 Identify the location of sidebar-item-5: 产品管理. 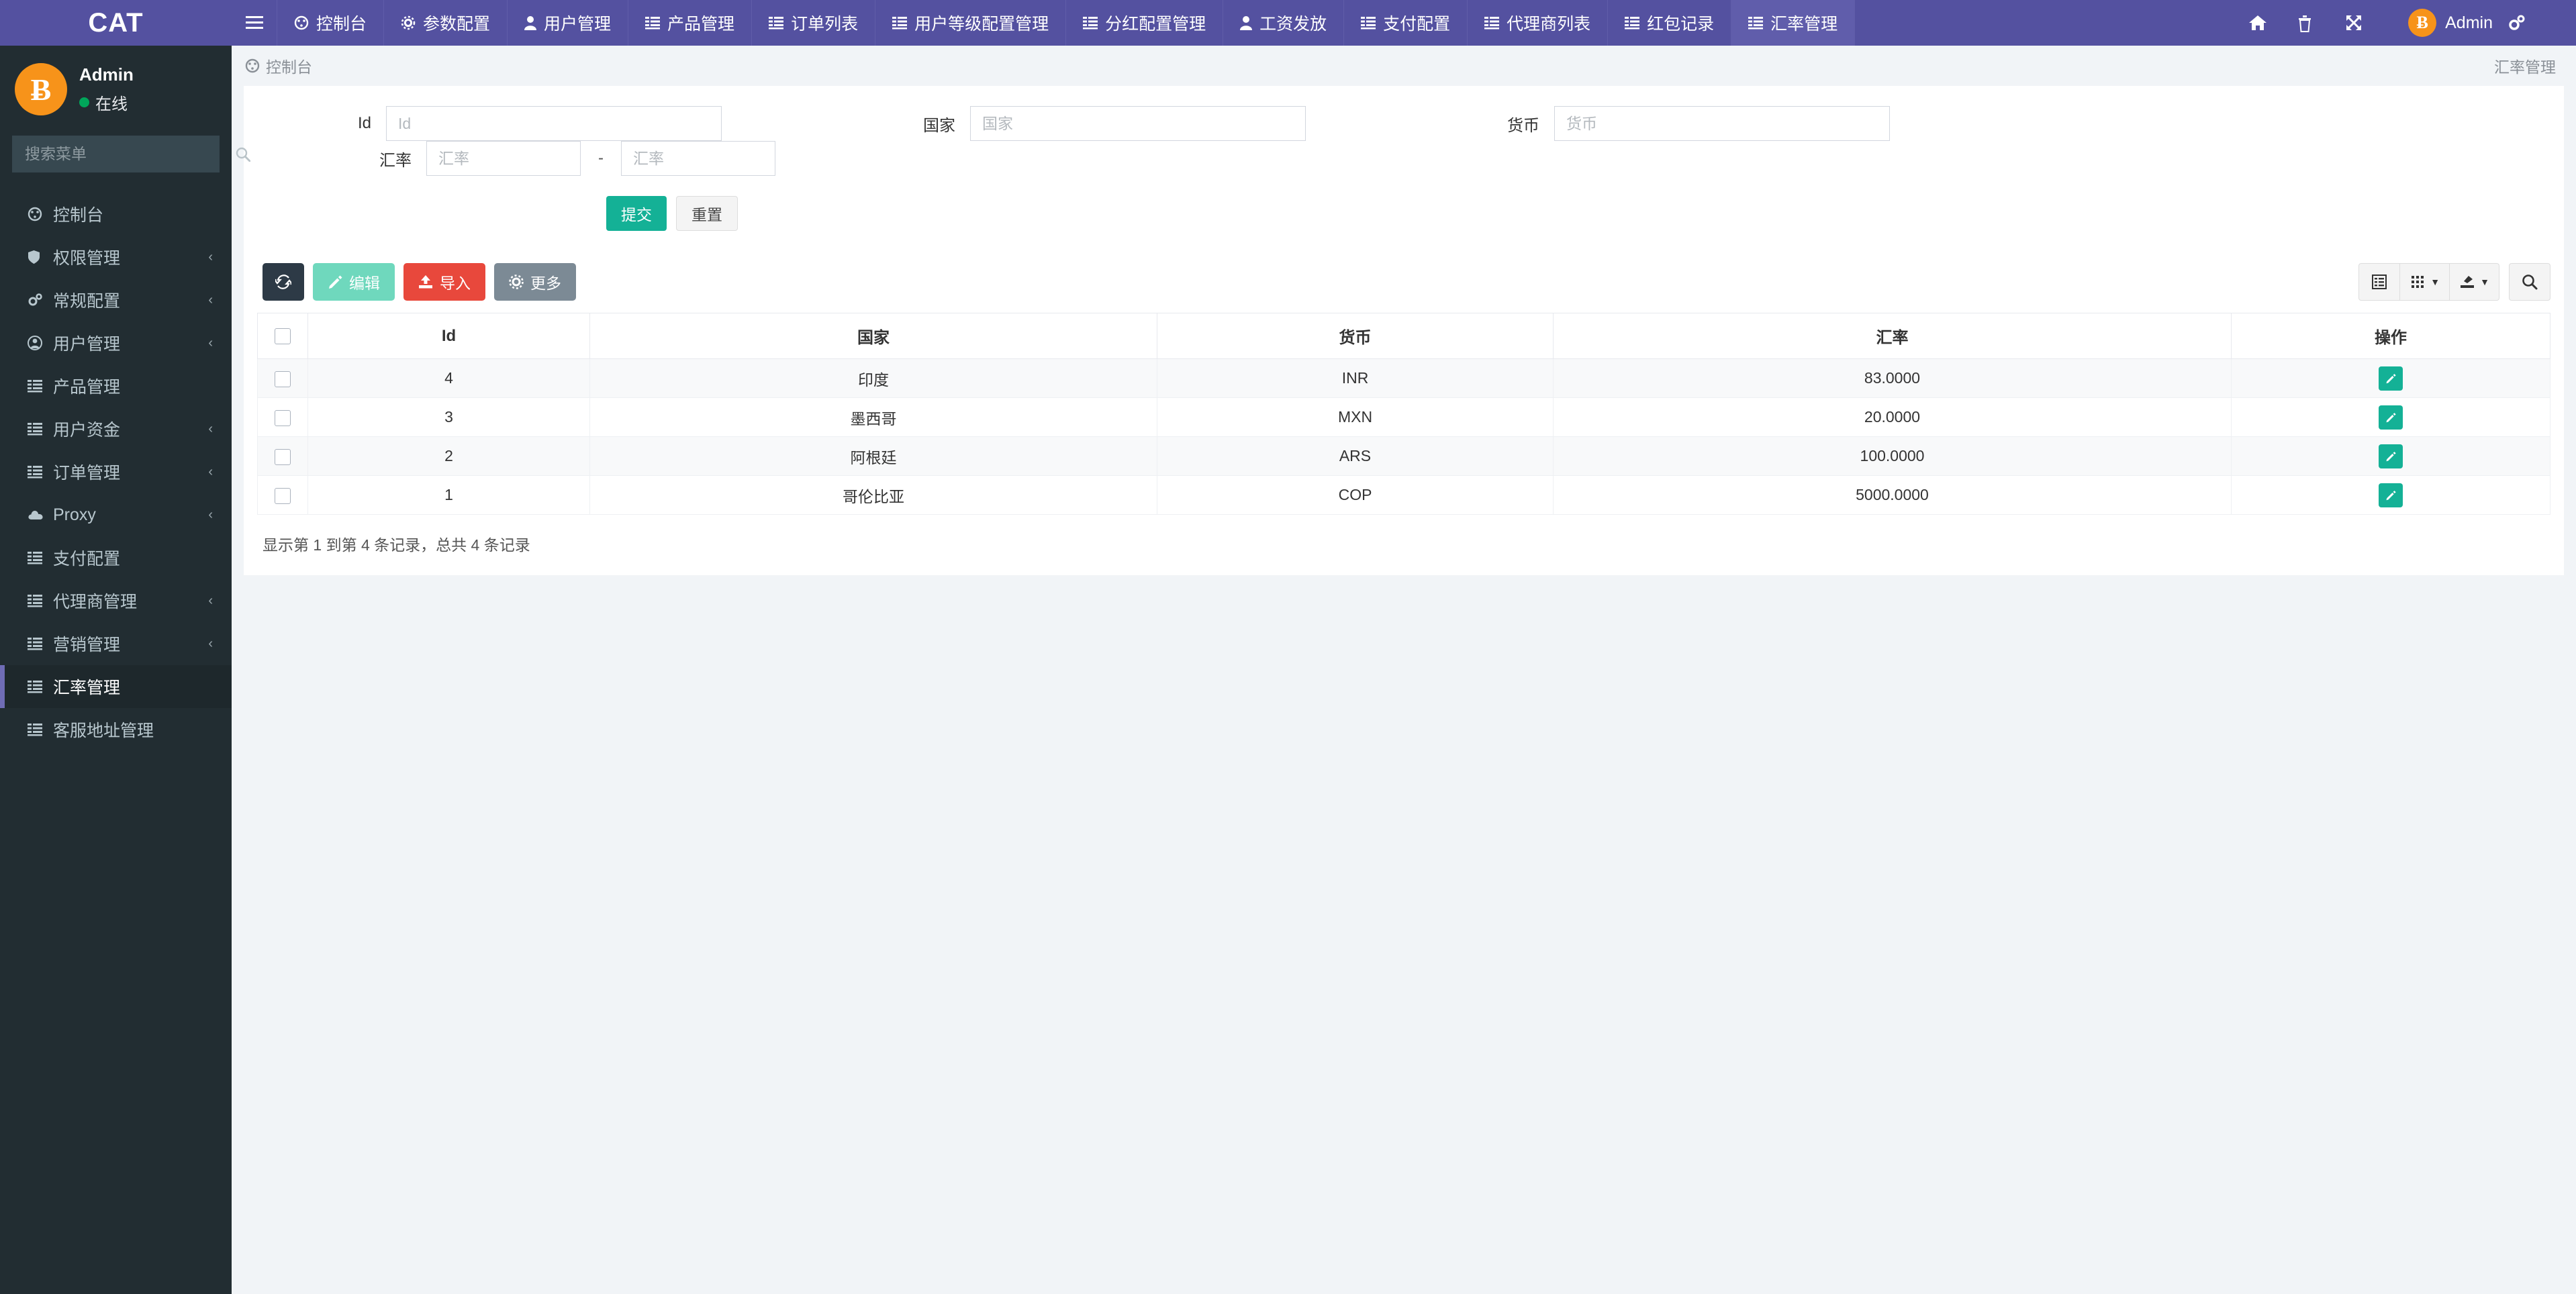
(116, 385).